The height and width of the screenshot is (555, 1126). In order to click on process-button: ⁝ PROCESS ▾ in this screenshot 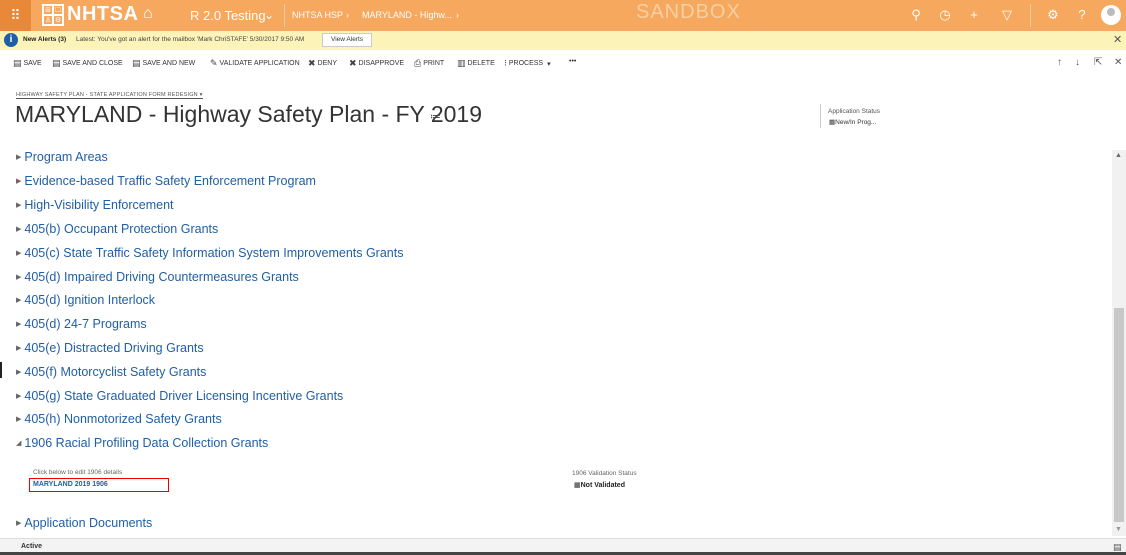, I will do `click(527, 63)`.